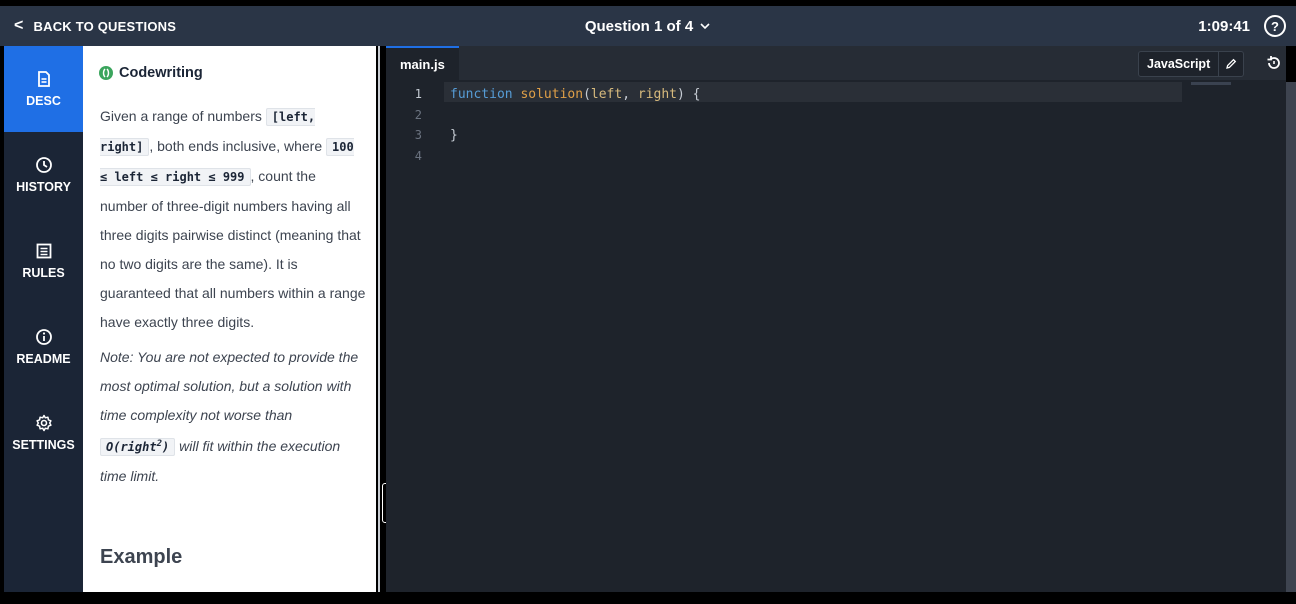 Image resolution: width=1296 pixels, height=604 pixels. Describe the element at coordinates (1179, 64) in the screenshot. I see `language-label: JavaScript` at that location.